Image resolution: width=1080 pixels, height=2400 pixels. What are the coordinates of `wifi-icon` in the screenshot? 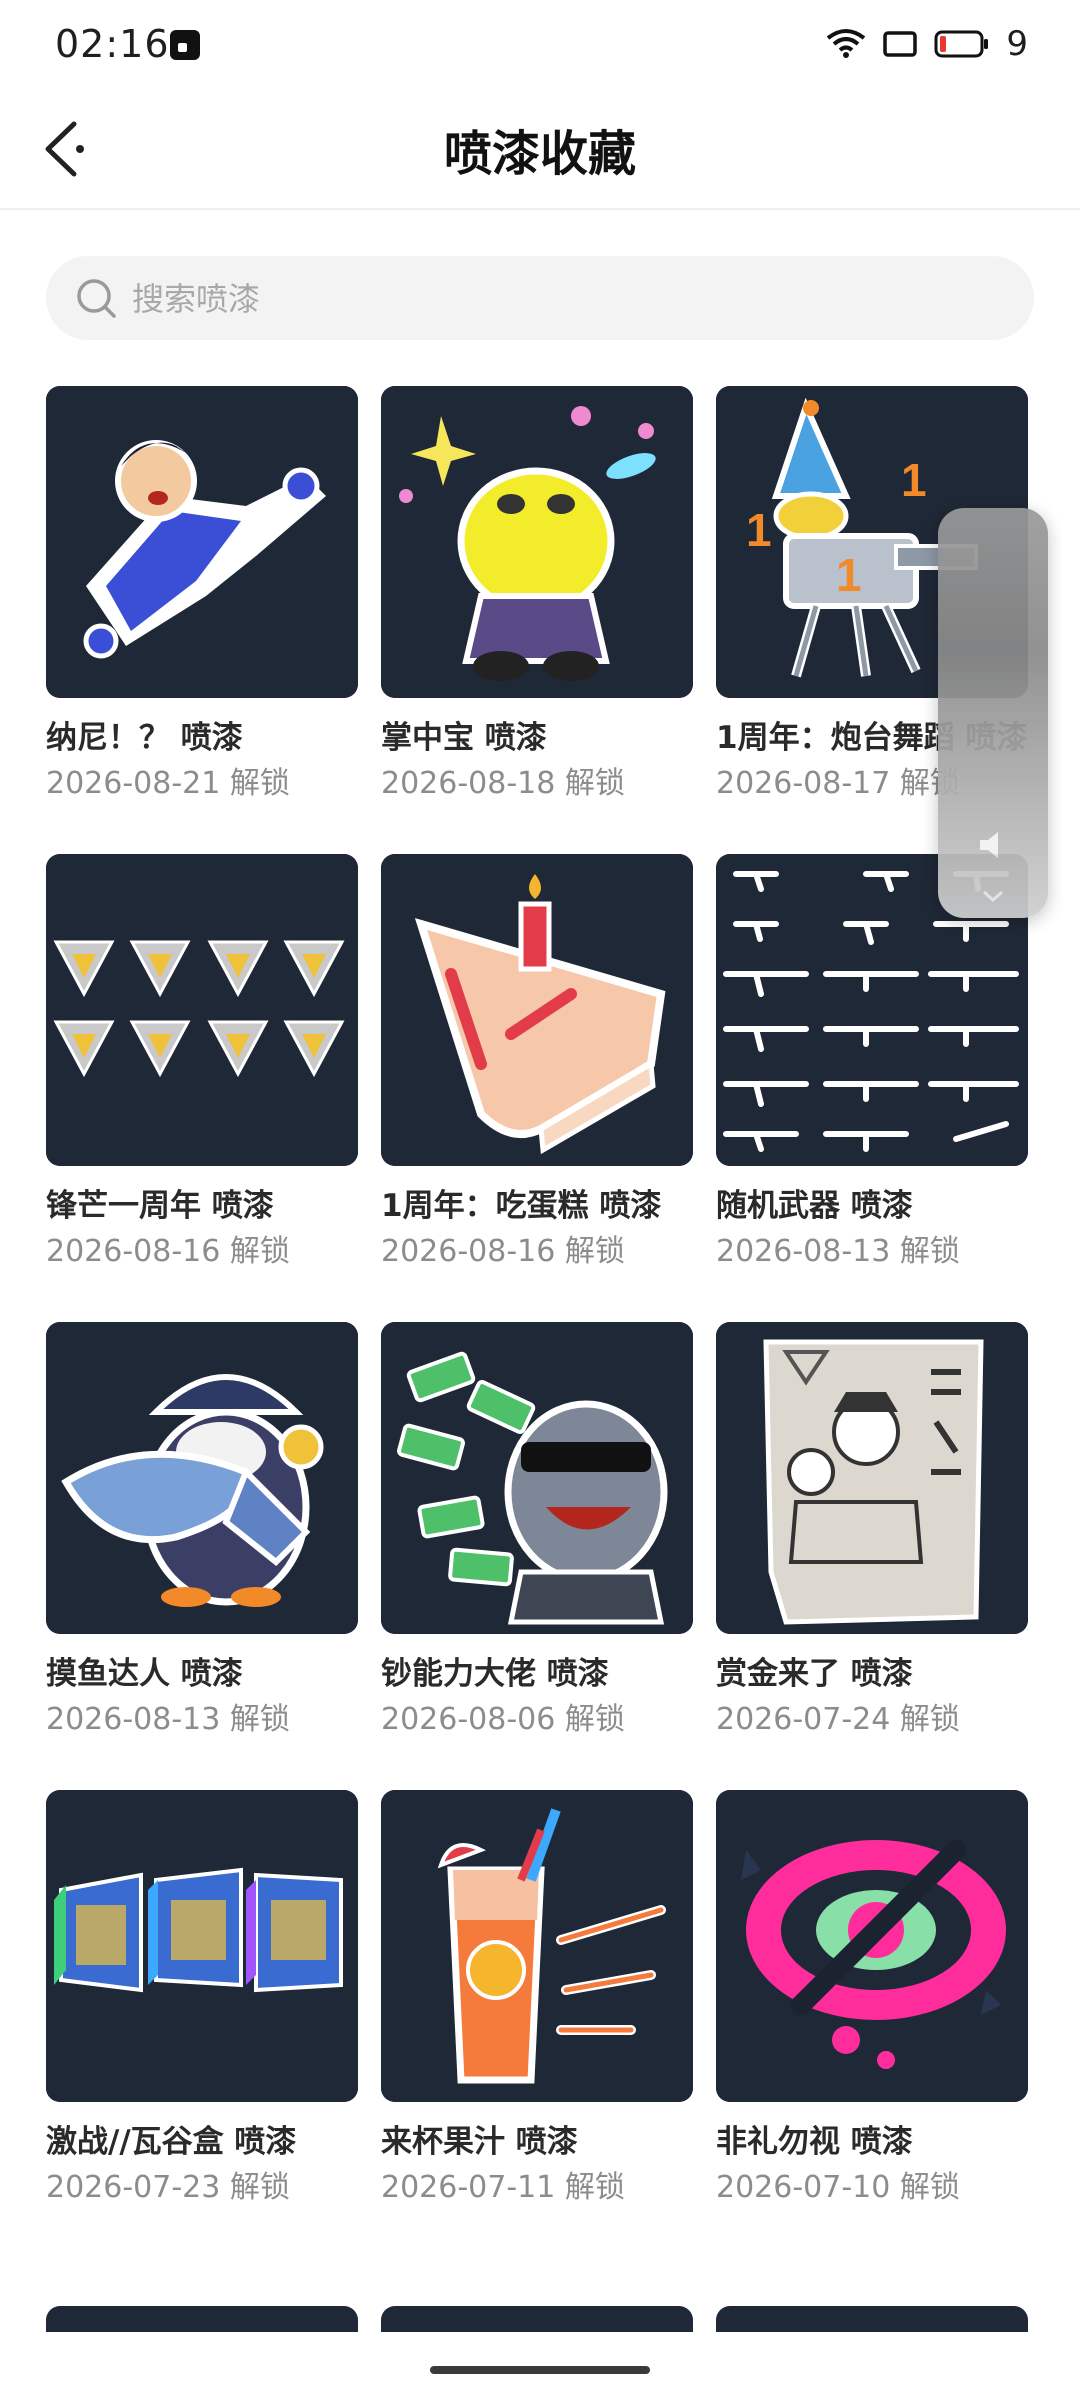 It's located at (846, 43).